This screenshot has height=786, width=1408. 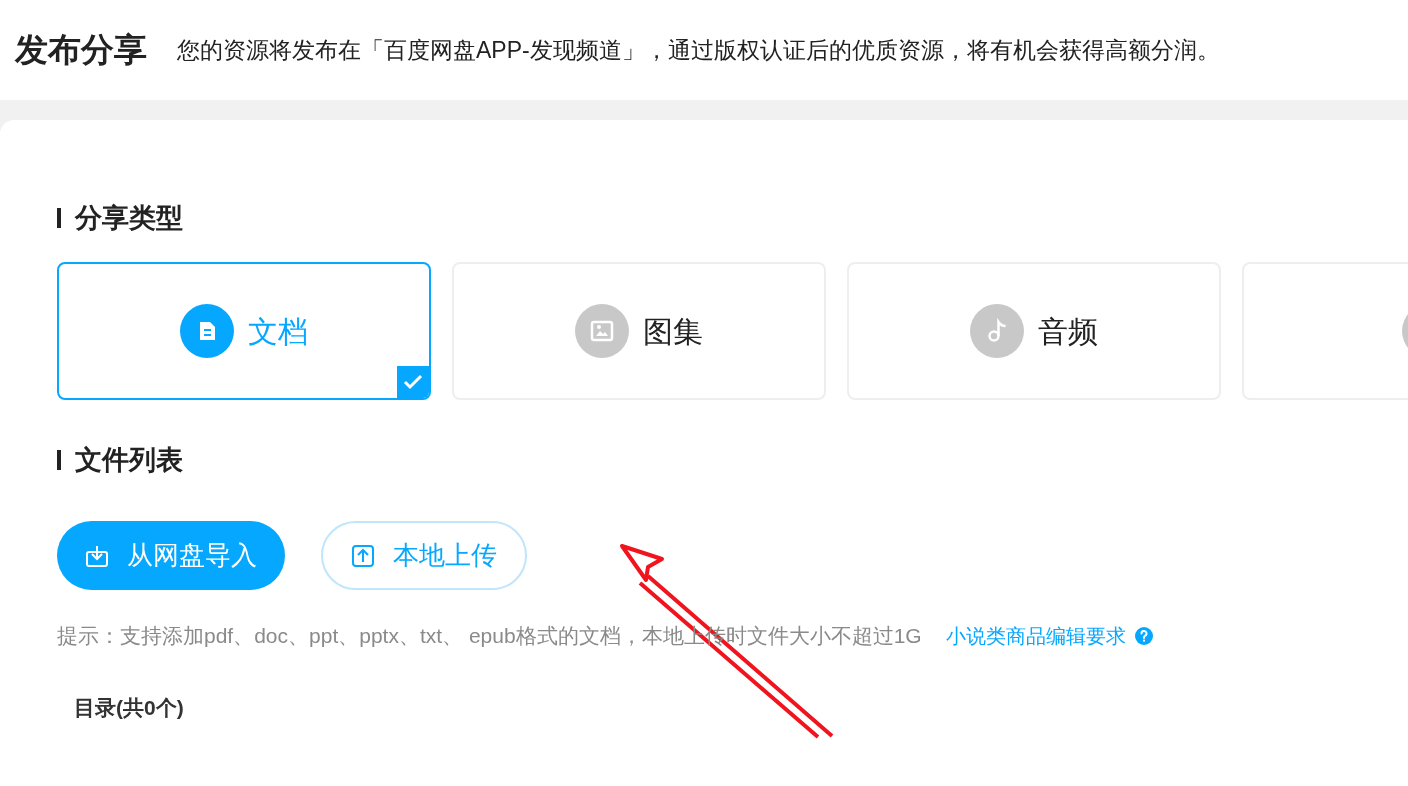 I want to click on share-type-card: 文档, so click(x=244, y=331).